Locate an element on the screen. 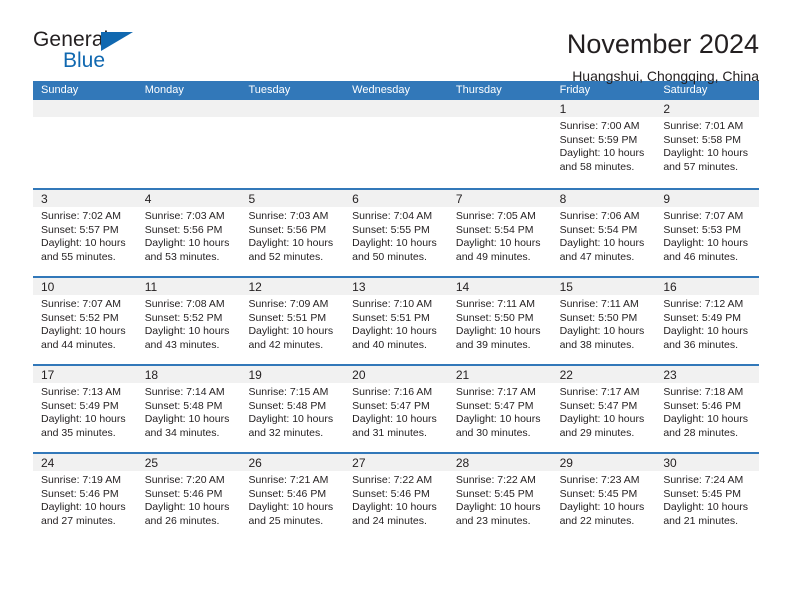  sunrise-text: Sunrise: 7:22 AM is located at coordinates (495, 480).